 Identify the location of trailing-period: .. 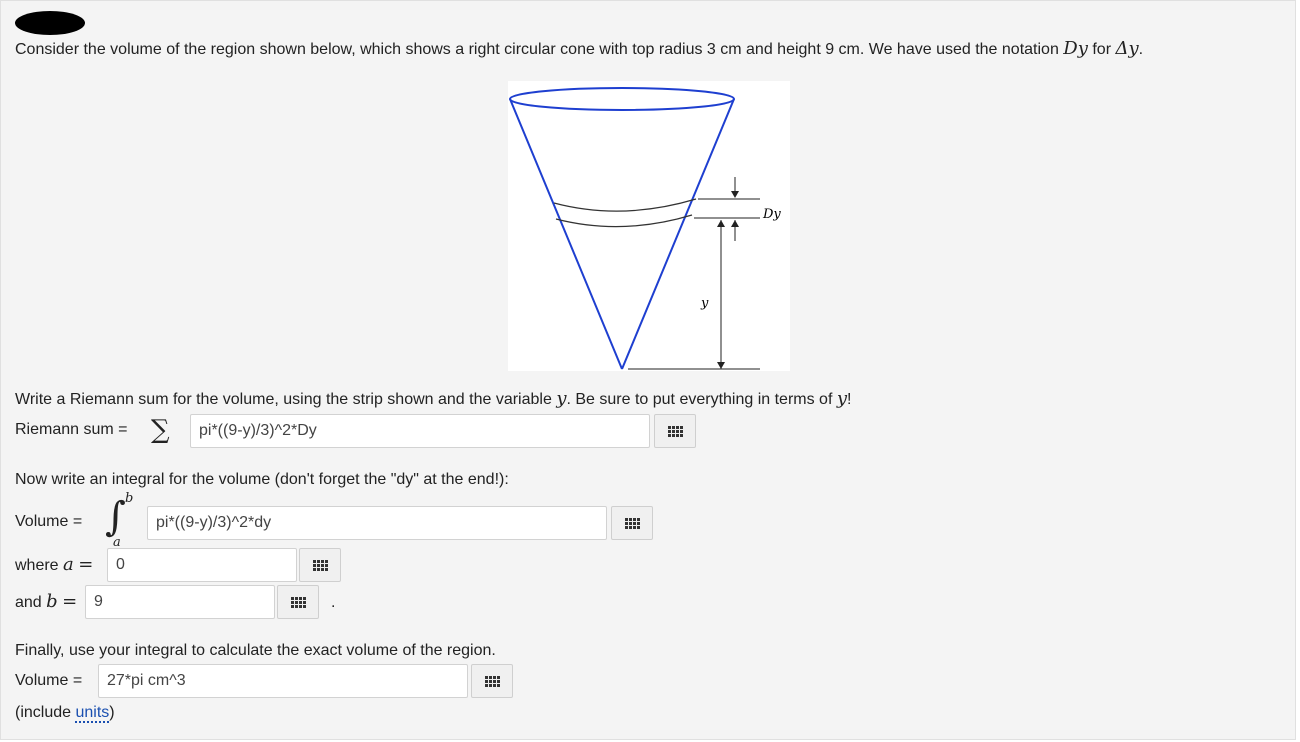
(333, 602).